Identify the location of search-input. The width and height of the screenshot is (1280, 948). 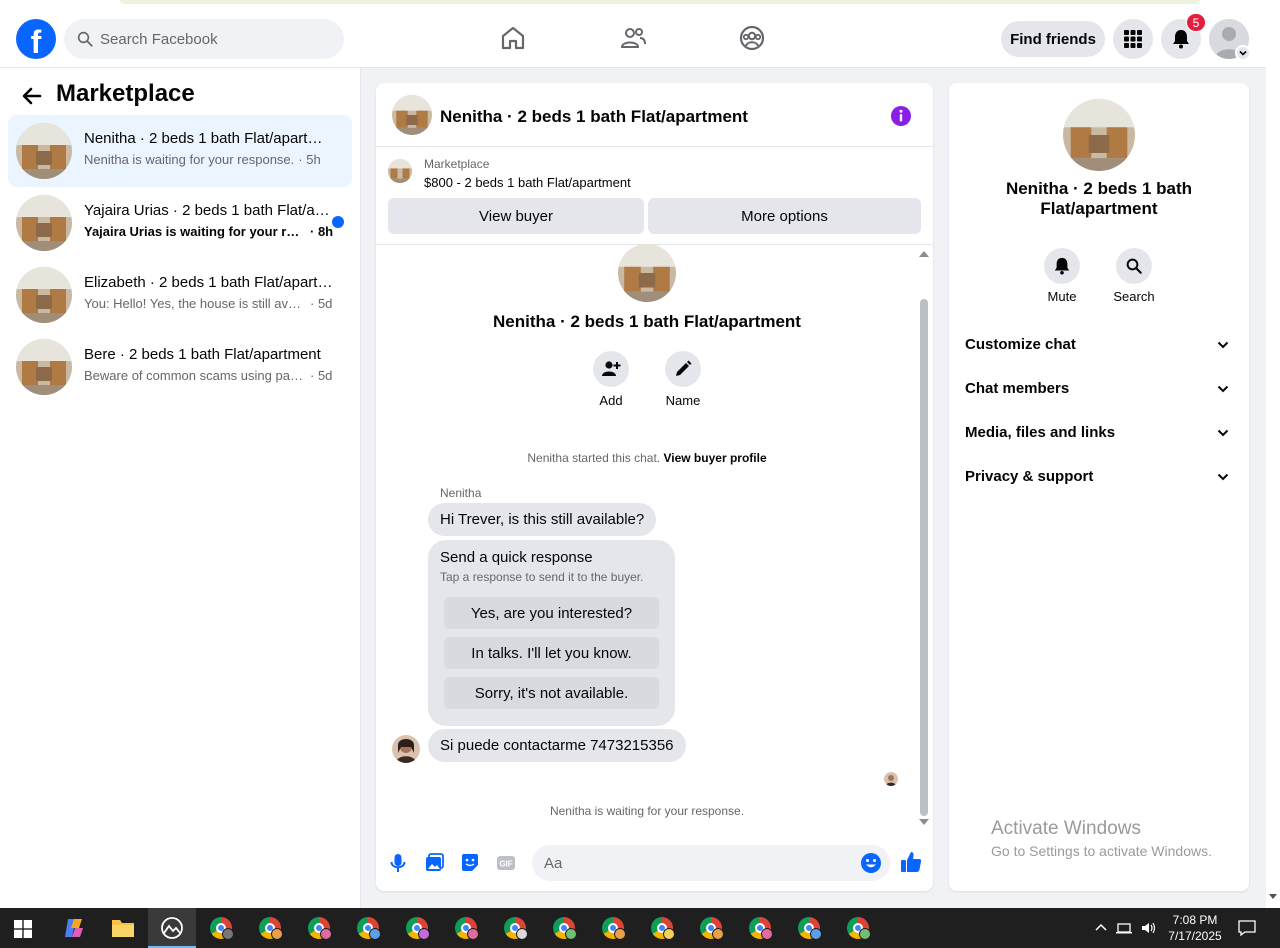
(215, 39).